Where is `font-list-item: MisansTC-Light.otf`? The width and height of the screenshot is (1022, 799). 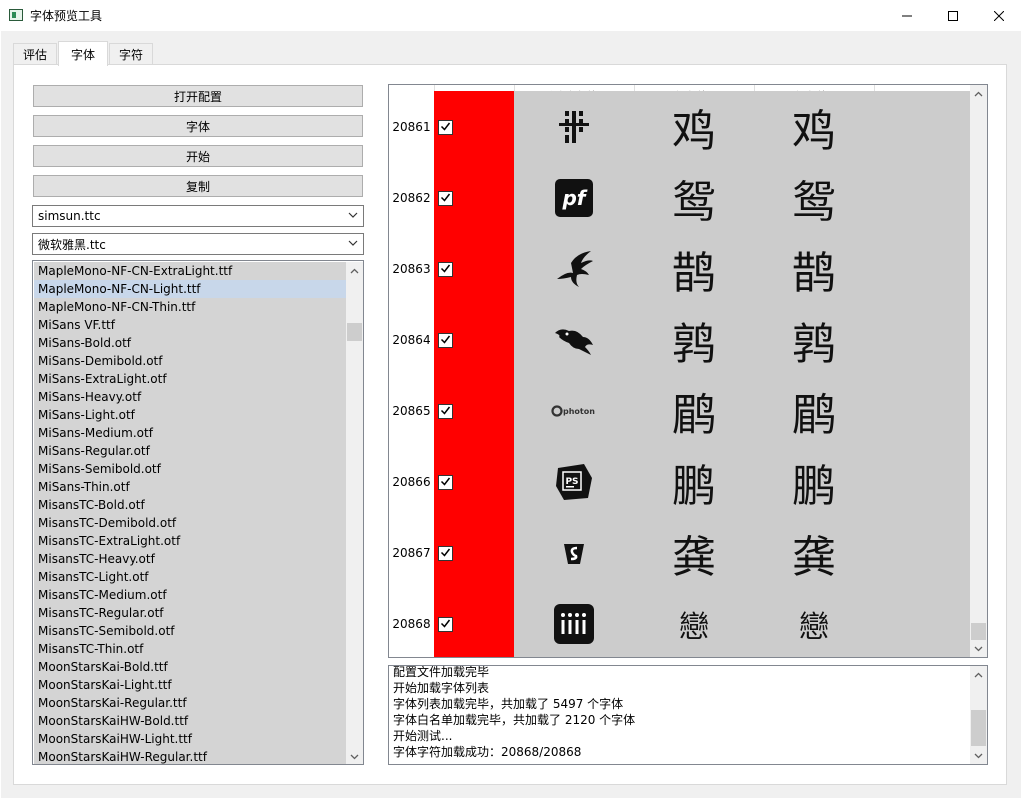
font-list-item: MisansTC-Light.otf is located at coordinates (190, 577).